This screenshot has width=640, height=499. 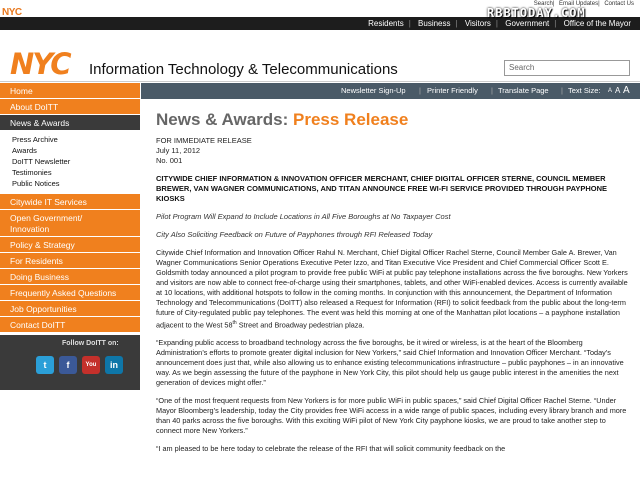 What do you see at coordinates (619, 4) in the screenshot?
I see `contact-us-link: Contact Us` at bounding box center [619, 4].